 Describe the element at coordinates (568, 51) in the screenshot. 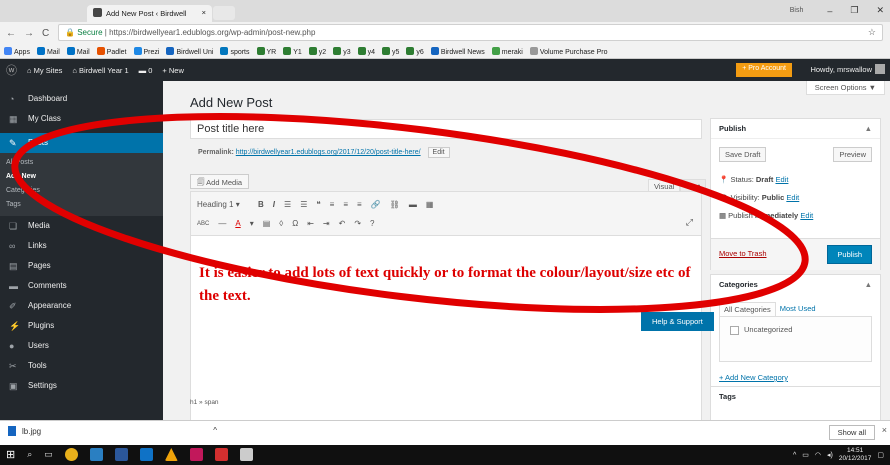

I see `bookmark-item: Volume Purchase Pro` at that location.